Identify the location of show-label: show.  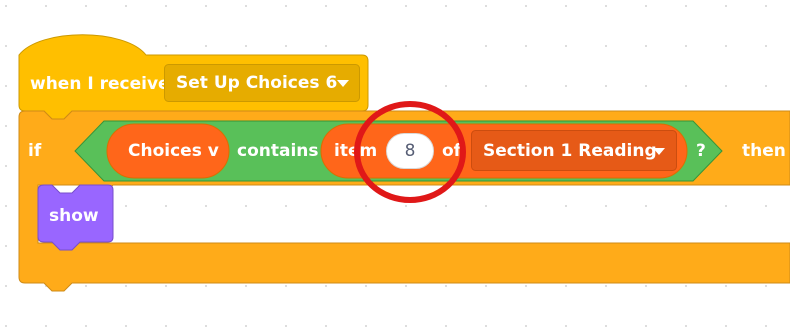
(74, 216).